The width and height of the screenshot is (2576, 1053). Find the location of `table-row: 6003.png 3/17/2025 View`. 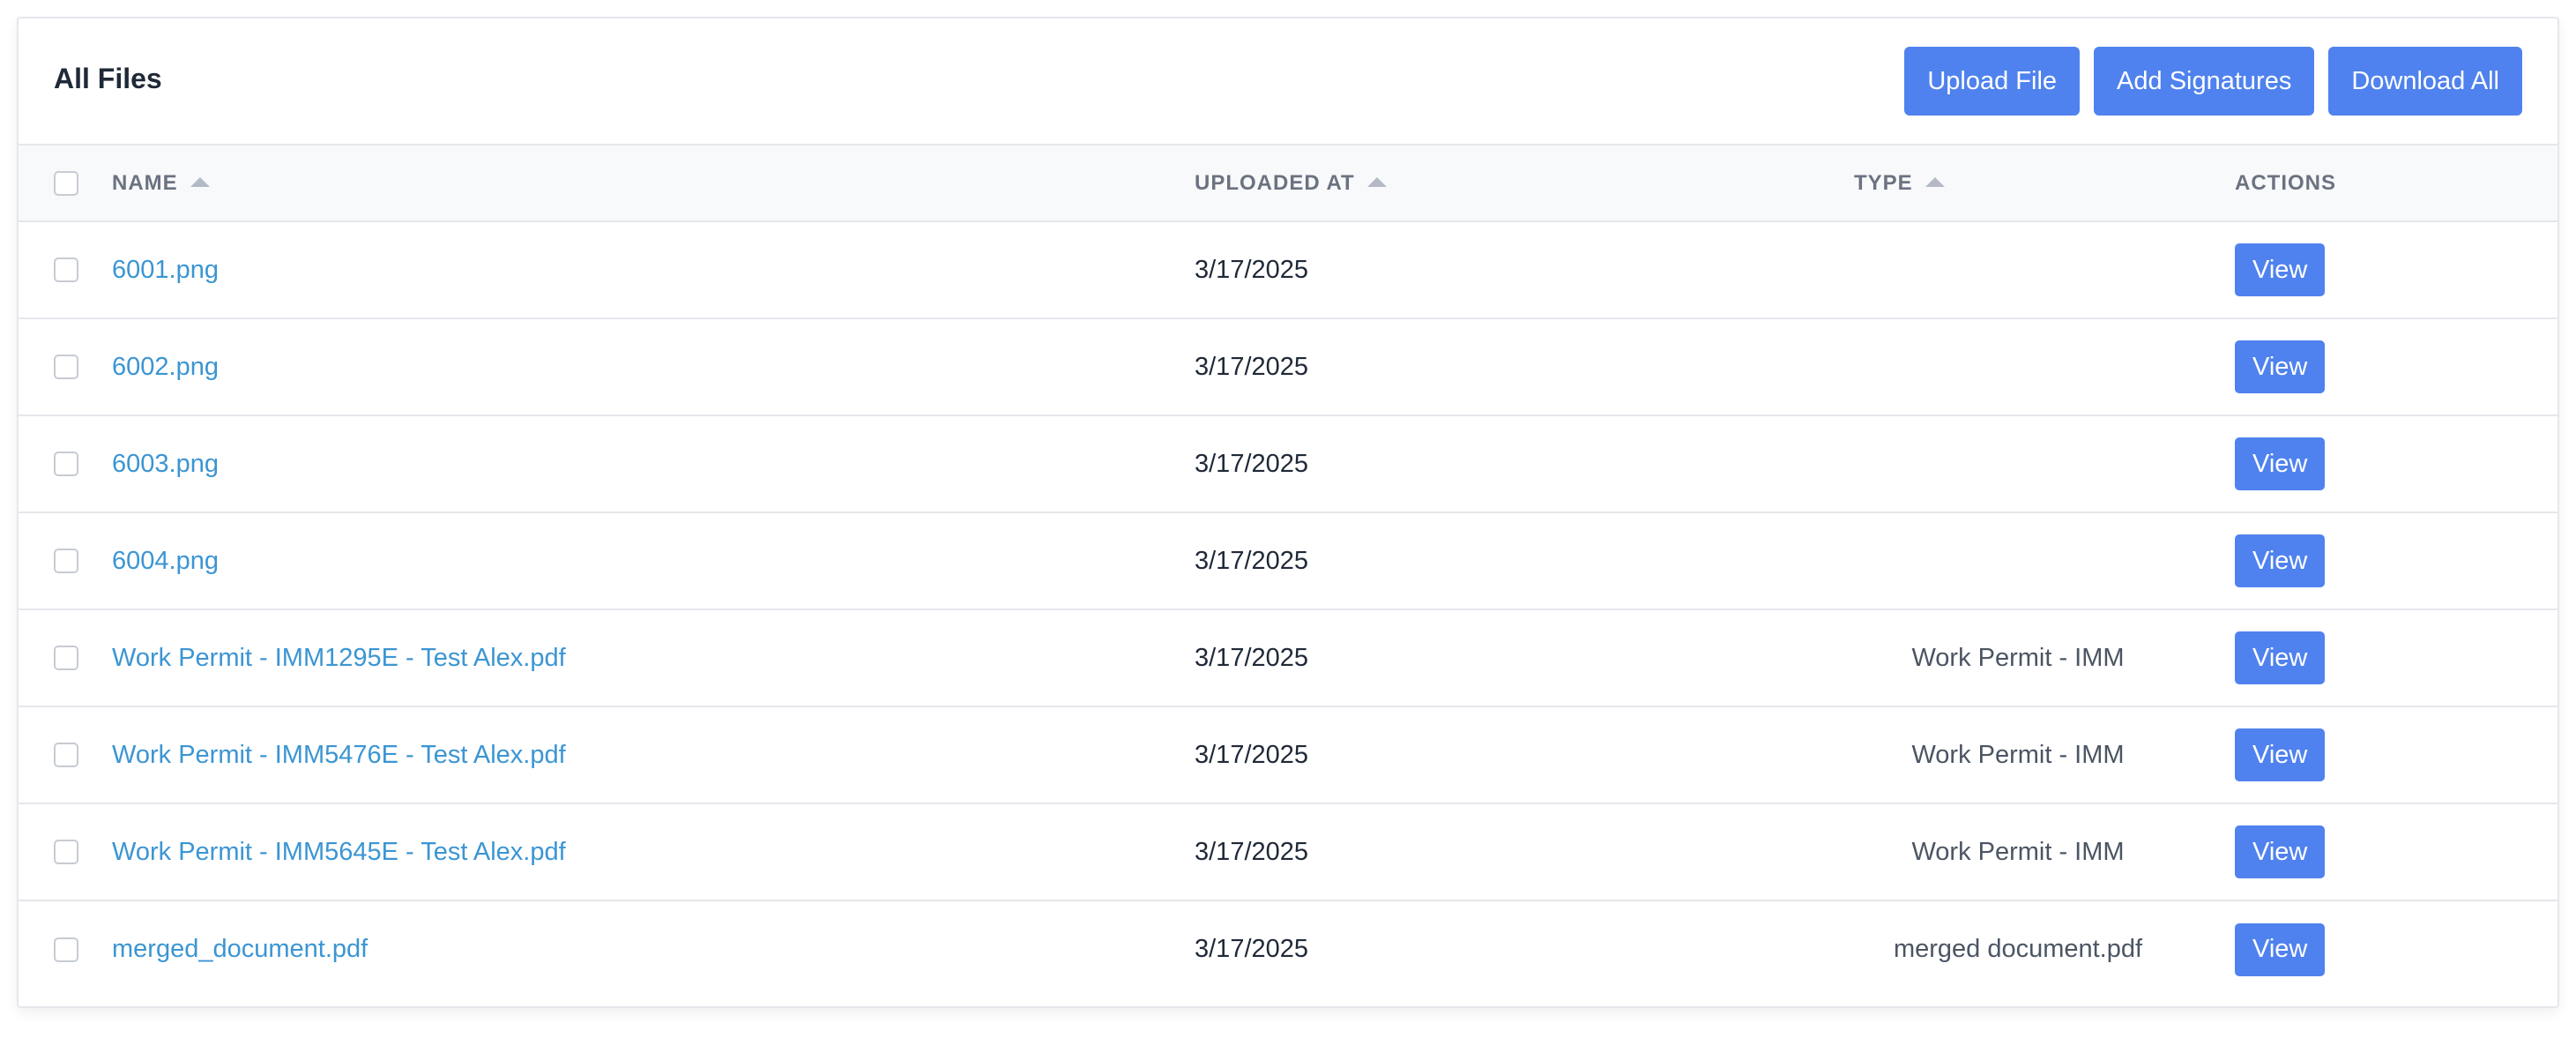

table-row: 6003.png 3/17/2025 View is located at coordinates (1288, 463).